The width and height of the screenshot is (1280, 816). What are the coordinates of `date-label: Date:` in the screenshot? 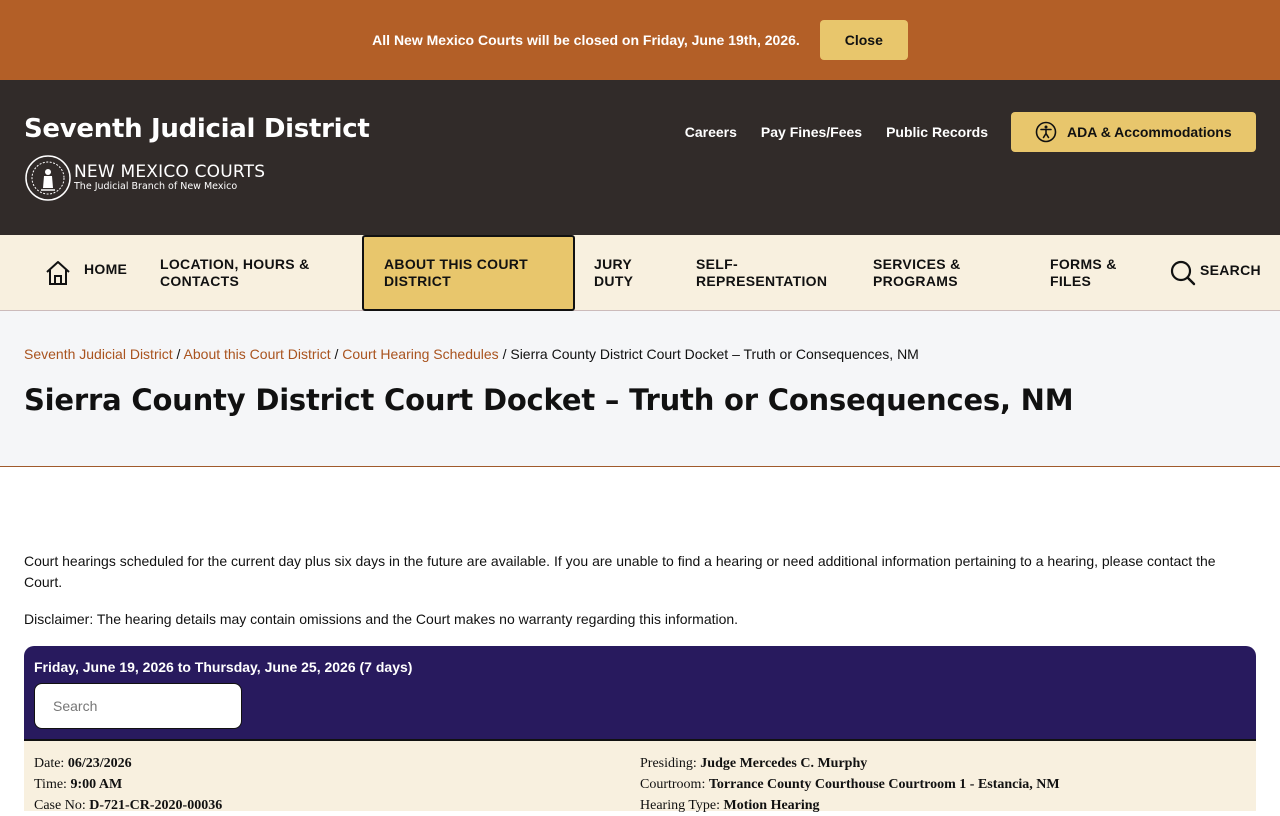 It's located at (49, 763).